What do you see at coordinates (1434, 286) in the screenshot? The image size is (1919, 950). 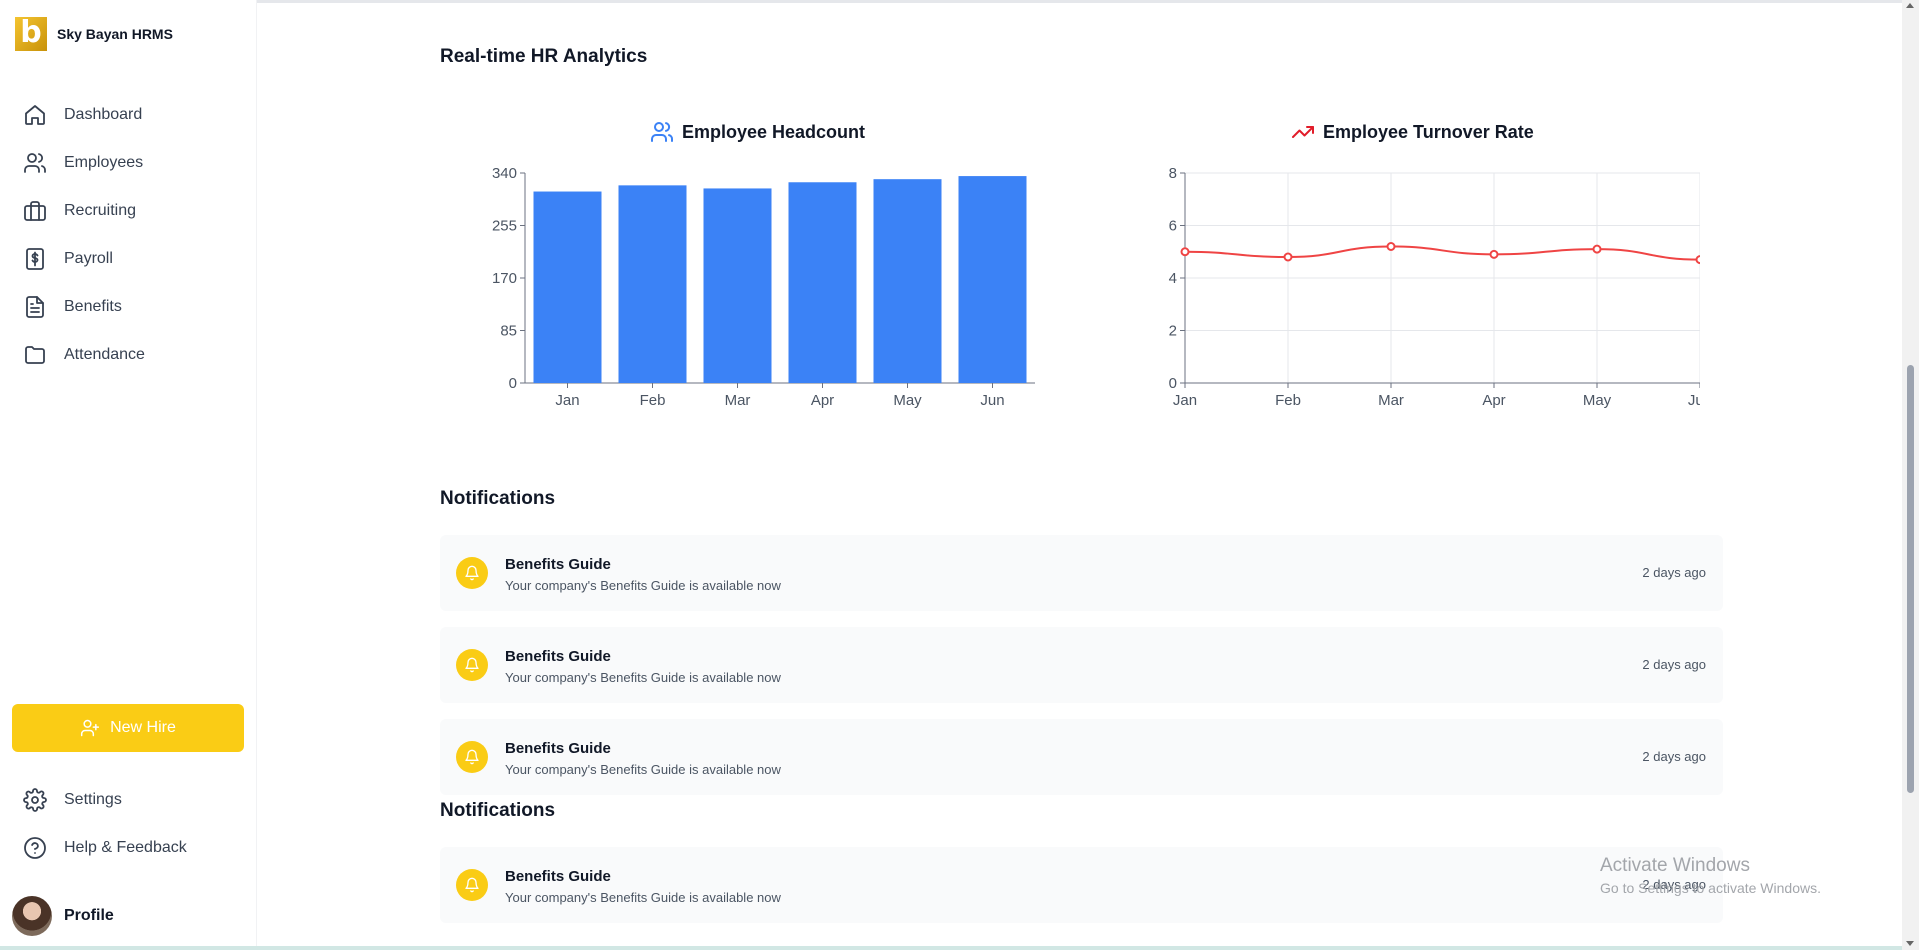 I see `turnover-line-chart: 0 2 4 6 8 Jan Feb Mar Apr May Jun` at bounding box center [1434, 286].